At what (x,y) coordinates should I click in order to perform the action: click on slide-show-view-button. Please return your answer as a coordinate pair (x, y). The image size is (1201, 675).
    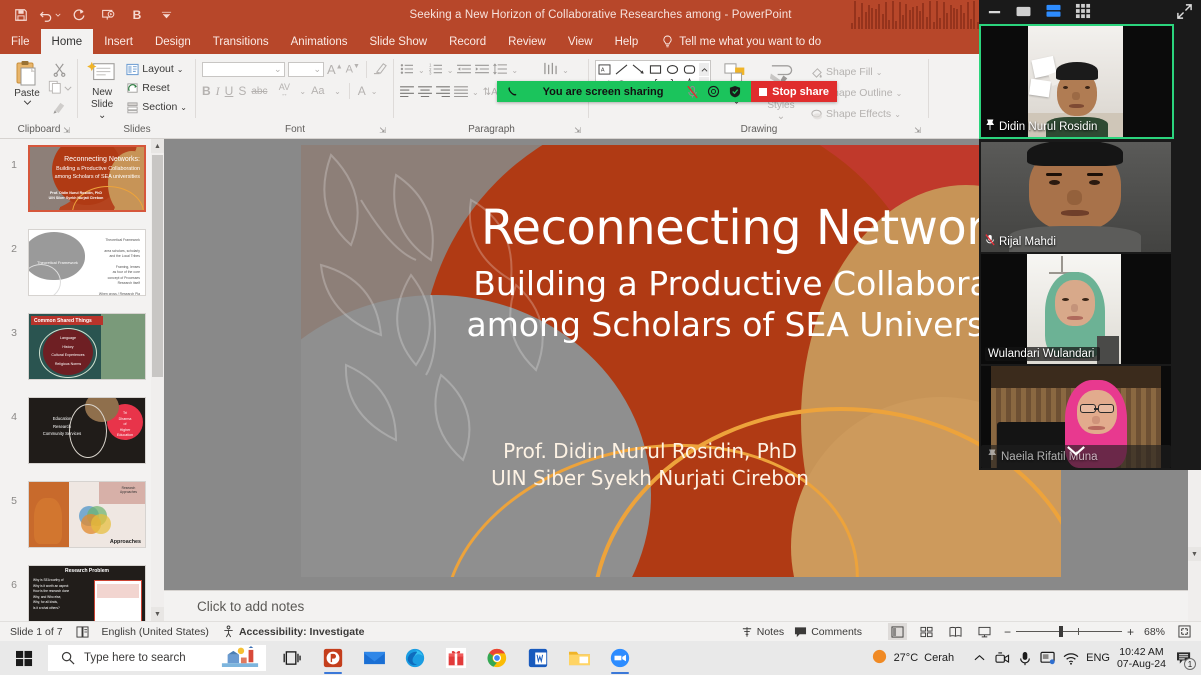
    Looking at the image, I should click on (984, 631).